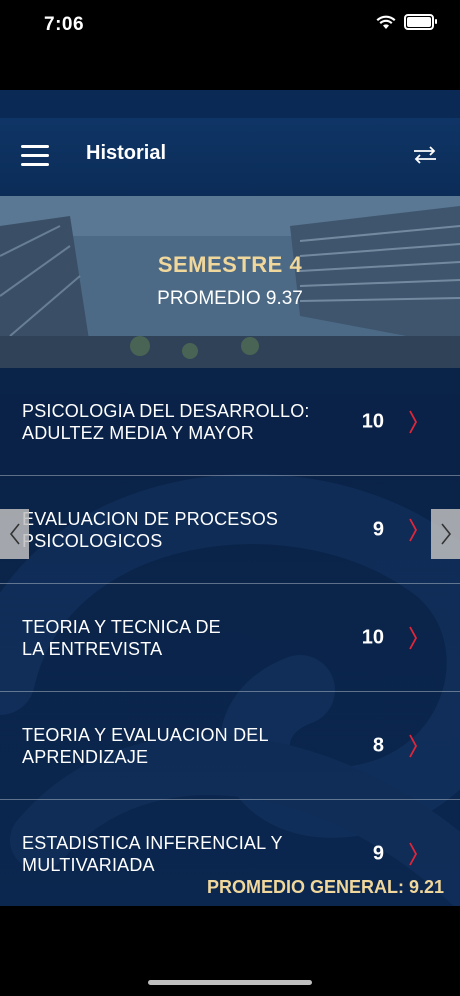  Describe the element at coordinates (386, 22) in the screenshot. I see `wifi-icon` at that location.